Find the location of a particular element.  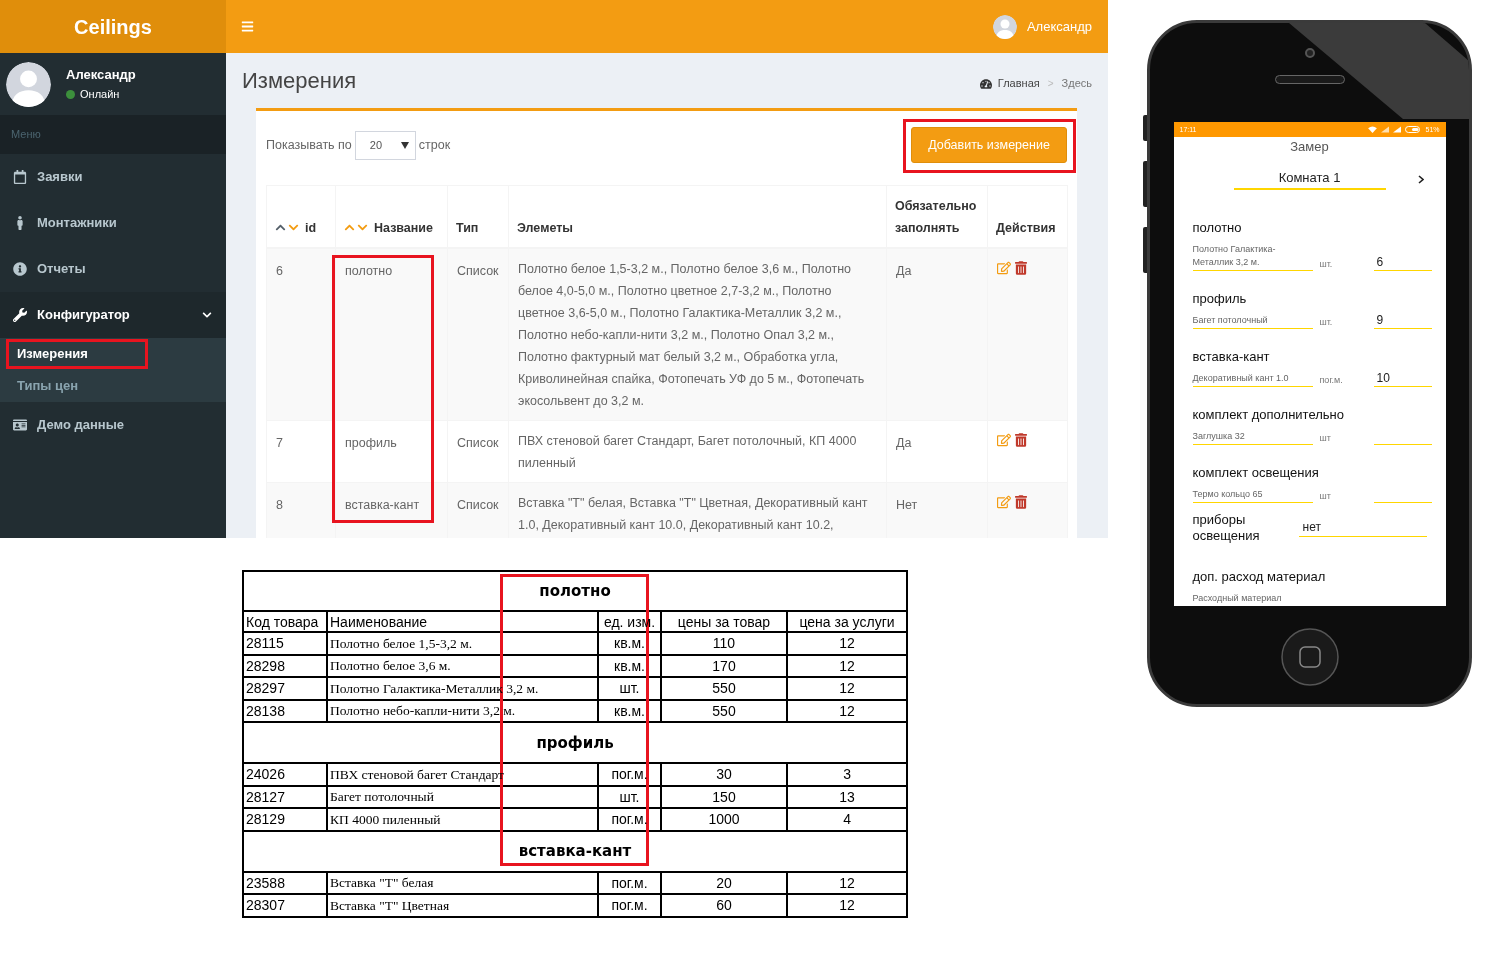

quantity-field: 9 is located at coordinates (1402, 321).